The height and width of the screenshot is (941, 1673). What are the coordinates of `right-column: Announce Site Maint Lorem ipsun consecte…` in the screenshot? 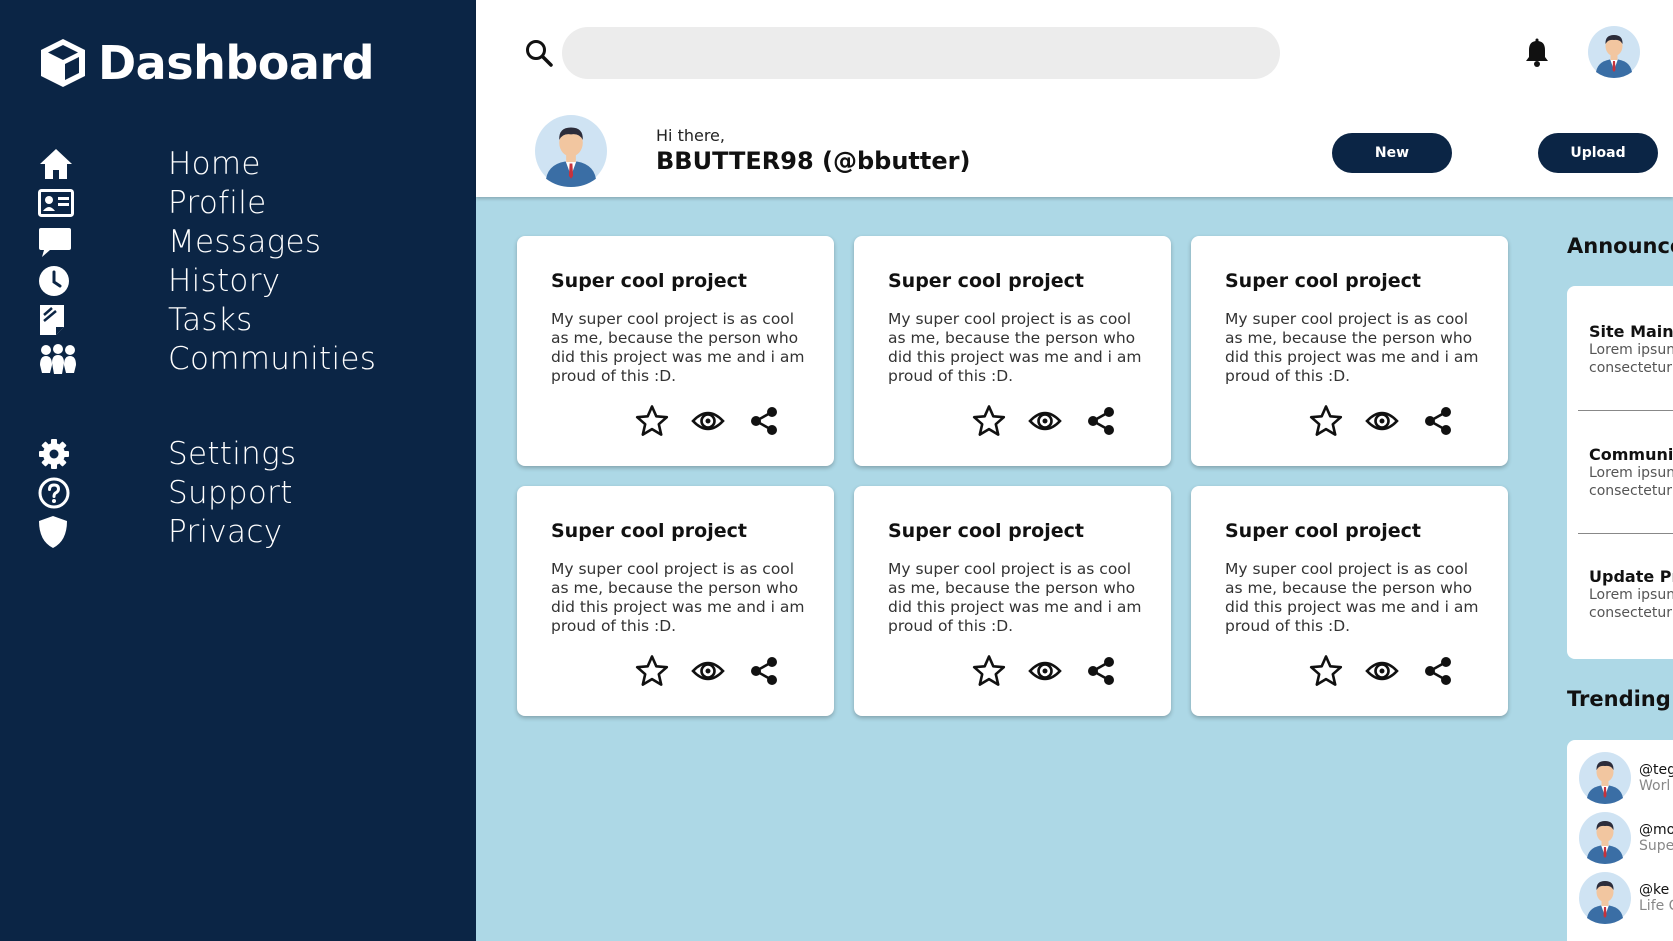 It's located at (1620, 470).